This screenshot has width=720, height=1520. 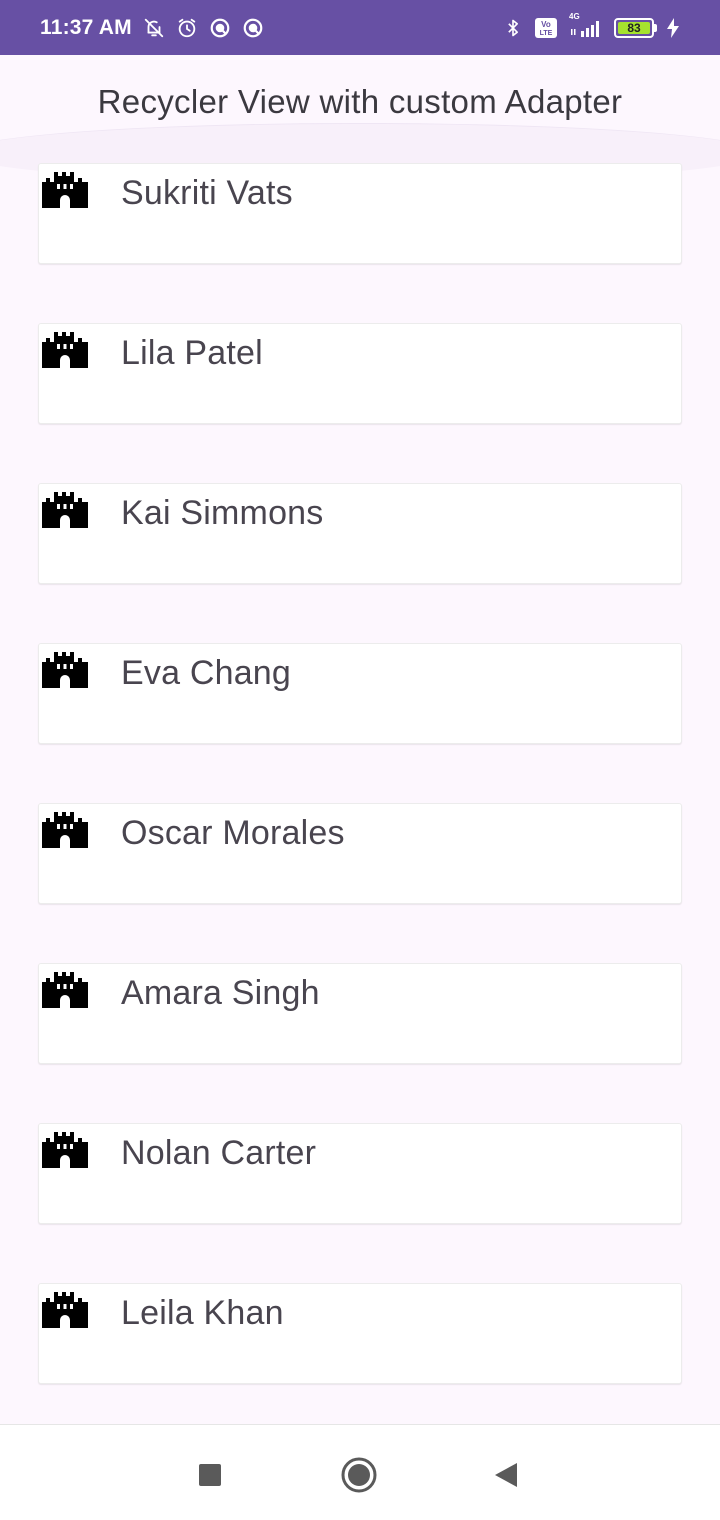 I want to click on list-item-name: Leila Khan, so click(x=202, y=1313).